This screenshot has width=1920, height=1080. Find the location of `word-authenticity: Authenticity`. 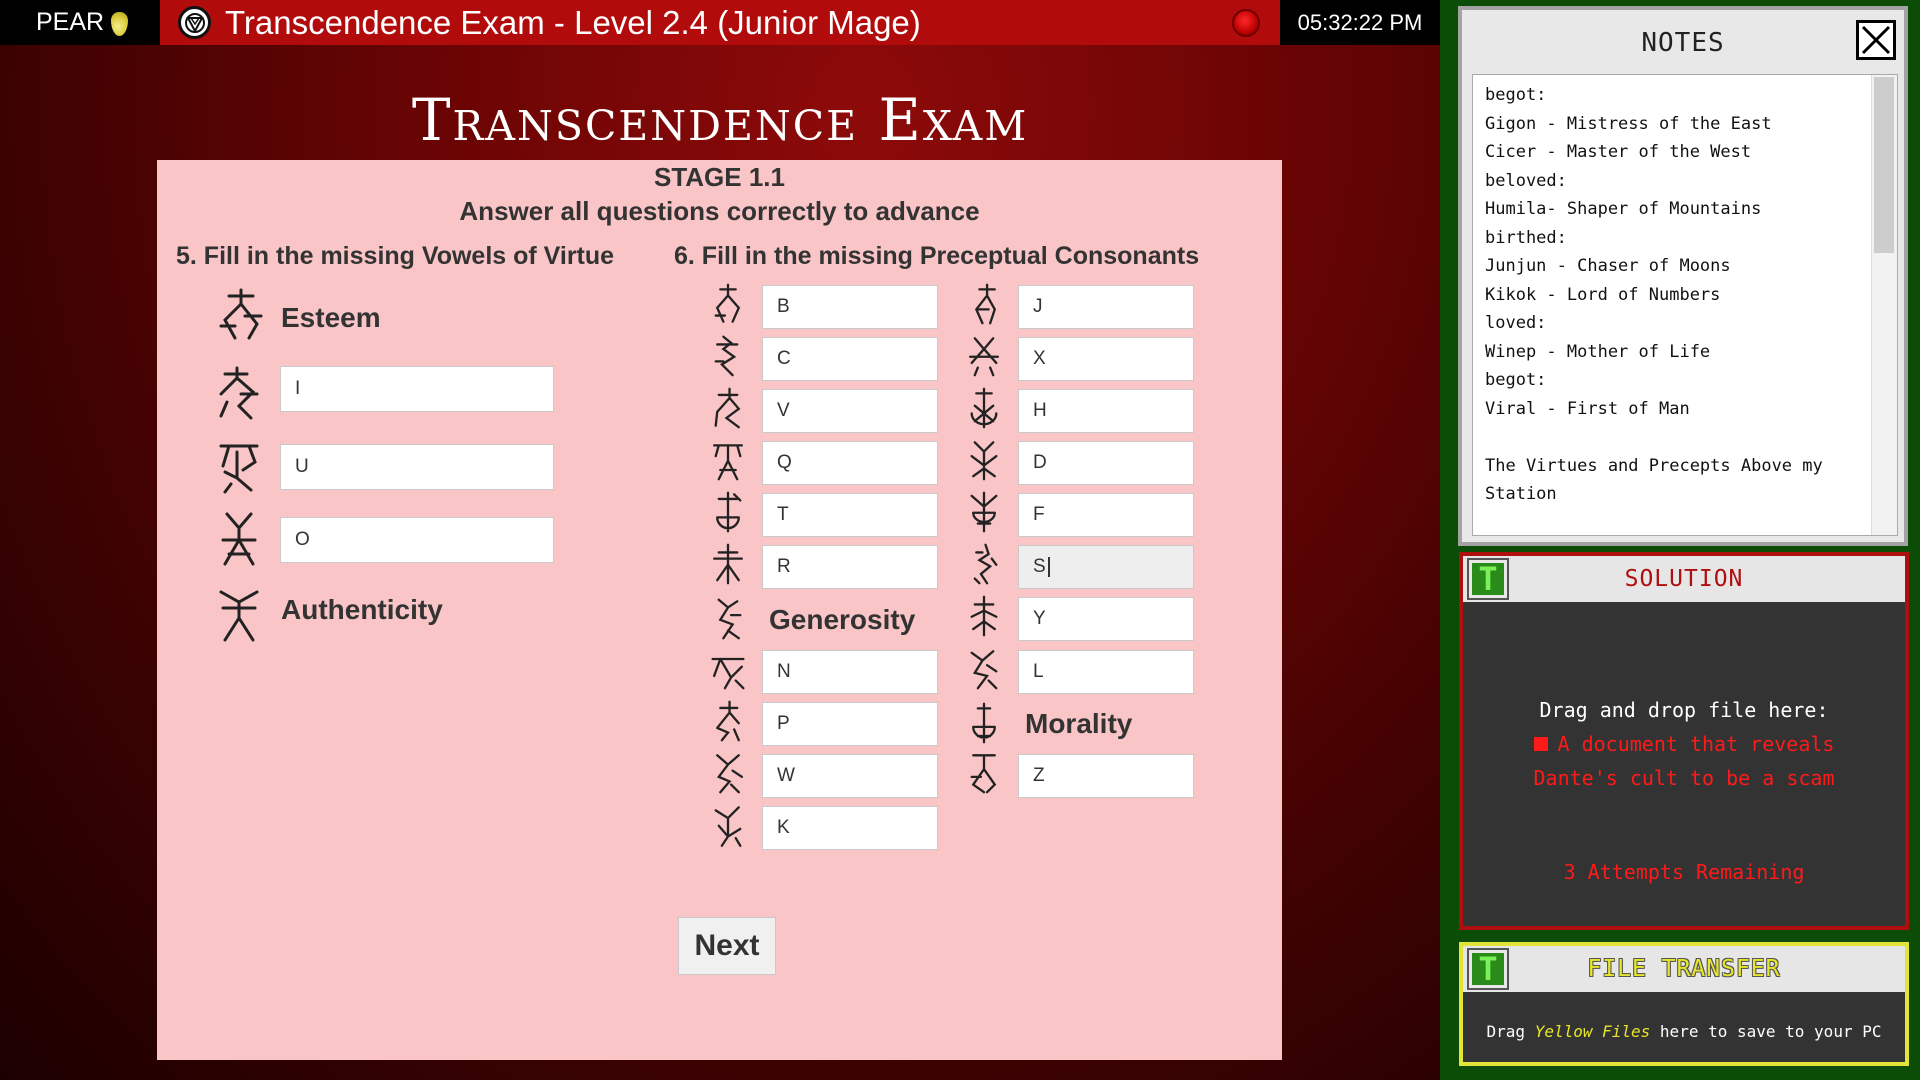

word-authenticity: Authenticity is located at coordinates (362, 609).